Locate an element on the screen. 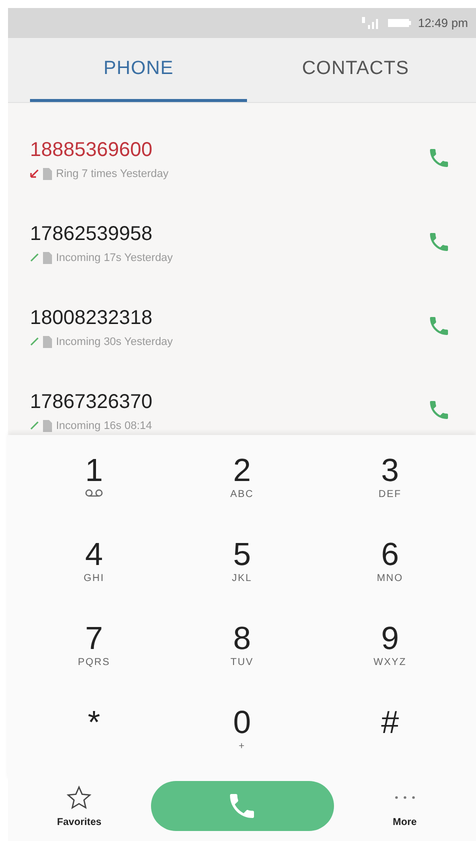 The image size is (476, 841). status-time: 12:49 pm is located at coordinates (443, 23).